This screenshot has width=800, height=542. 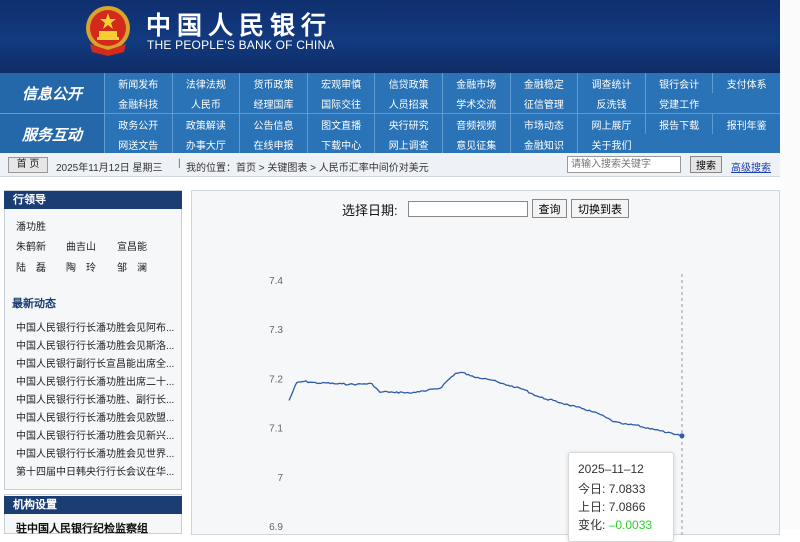 What do you see at coordinates (543, 144) in the screenshot?
I see `nav-item-row2: 金融知识` at bounding box center [543, 144].